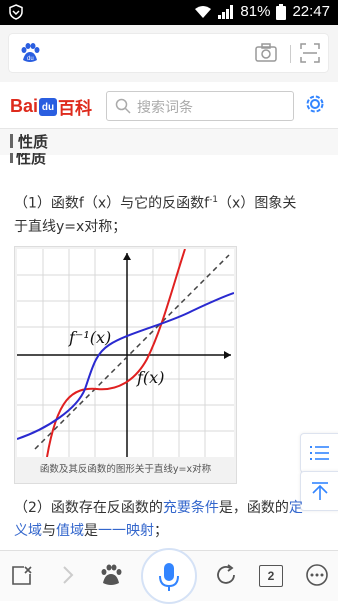 The height and width of the screenshot is (606, 338). Describe the element at coordinates (296, 508) in the screenshot. I see `link-domain: 定` at that location.